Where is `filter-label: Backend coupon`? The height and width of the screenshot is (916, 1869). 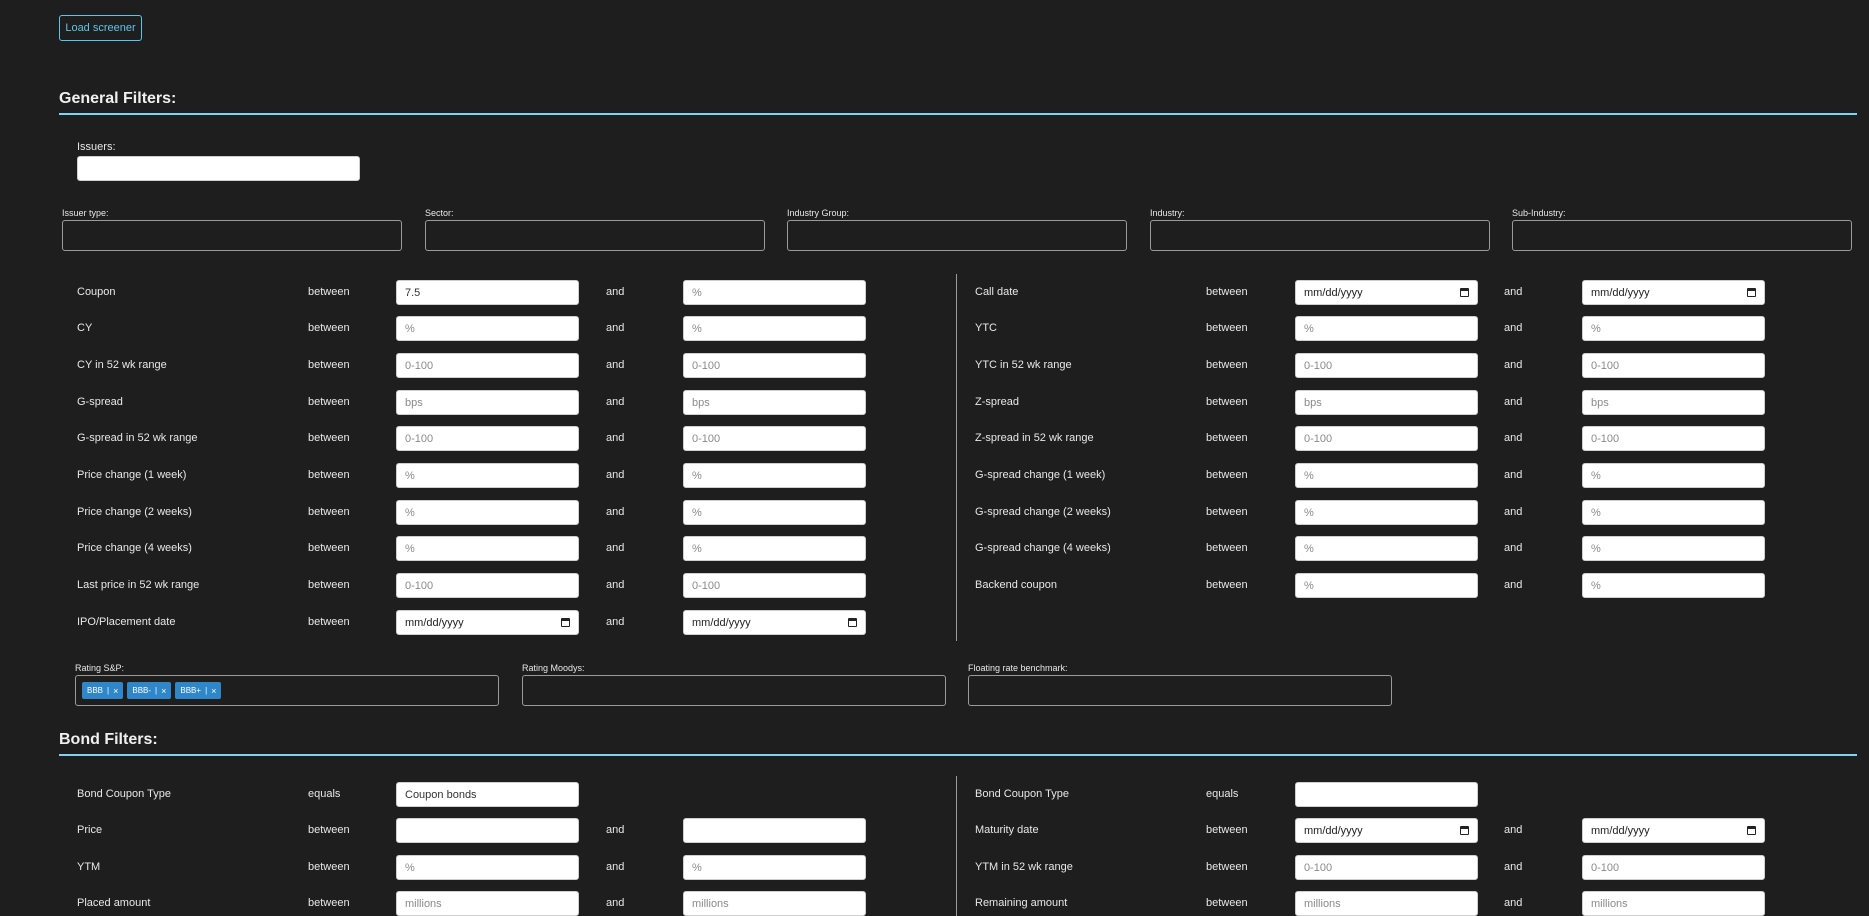
filter-label: Backend coupon is located at coordinates (1016, 585).